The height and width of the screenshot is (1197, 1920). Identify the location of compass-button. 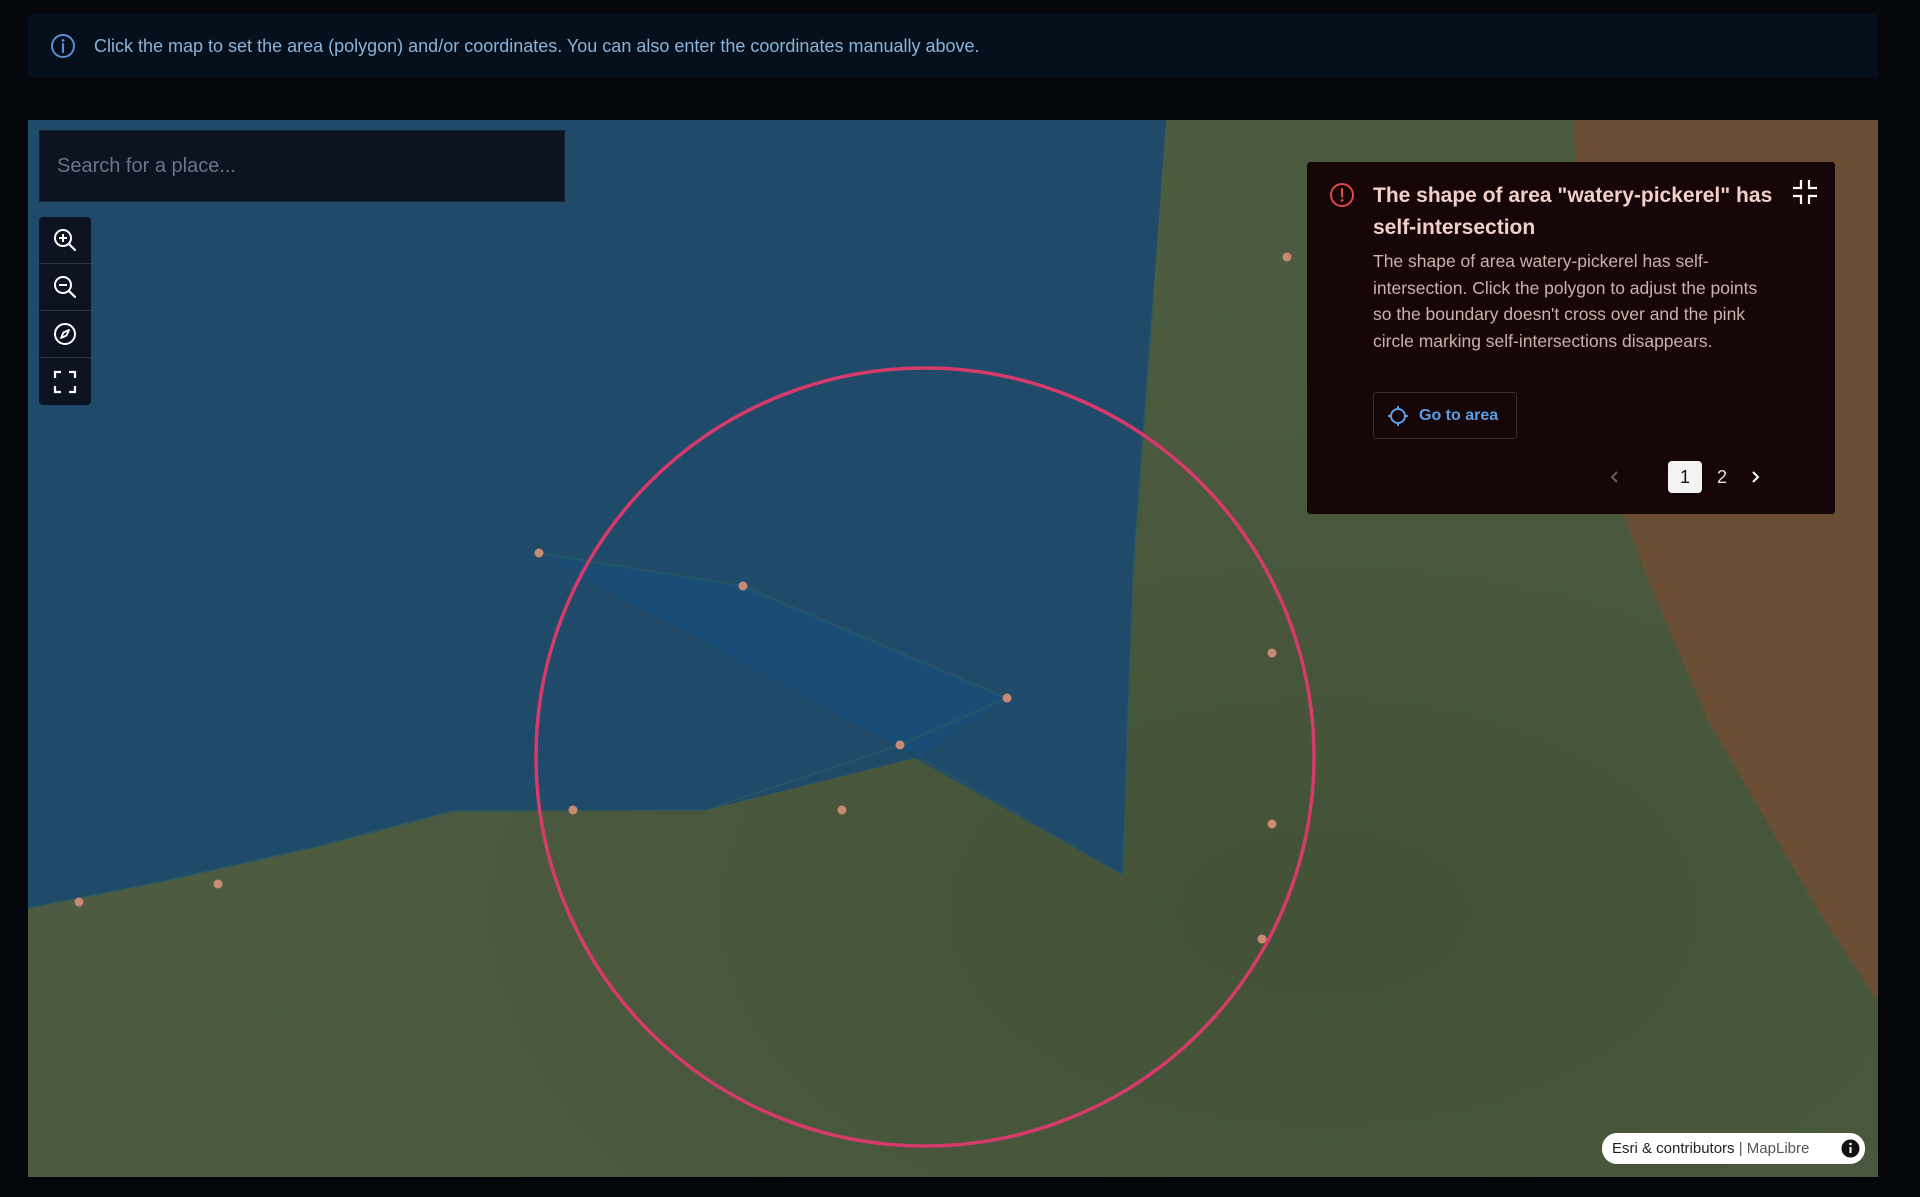
(65, 334).